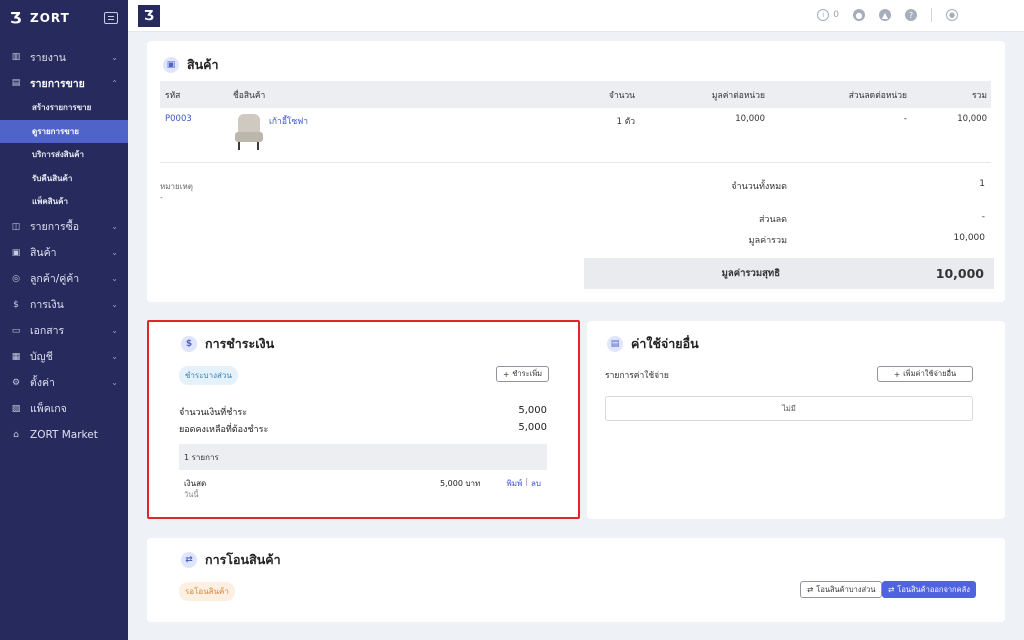 This screenshot has height=640, width=1024. Describe the element at coordinates (738, 95) in the screenshot. I see `col-unit-price: มูลค่าต่อหน่วย` at that location.